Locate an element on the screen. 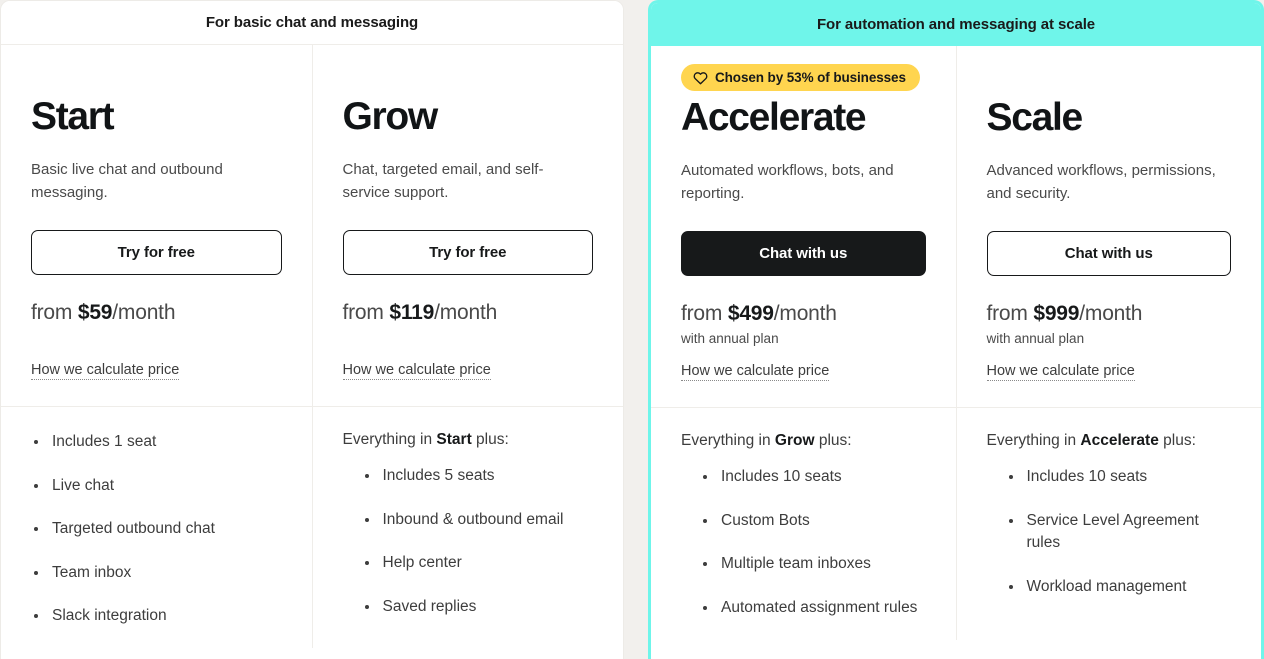  status-badge: Chosen by 53% of businesses is located at coordinates (800, 77).